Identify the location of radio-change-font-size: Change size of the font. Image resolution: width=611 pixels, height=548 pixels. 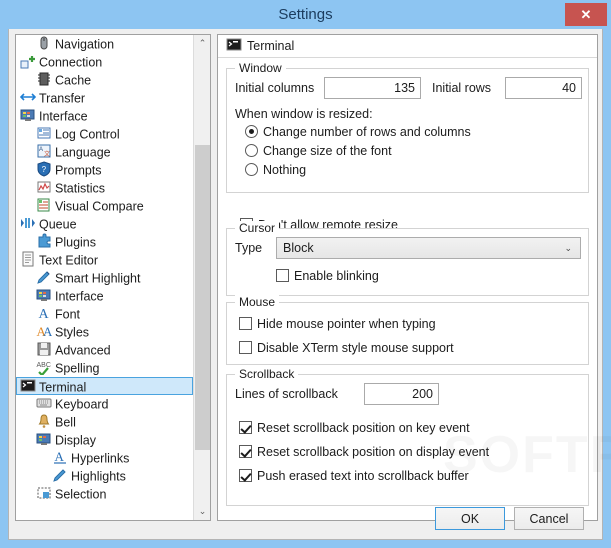
(318, 151).